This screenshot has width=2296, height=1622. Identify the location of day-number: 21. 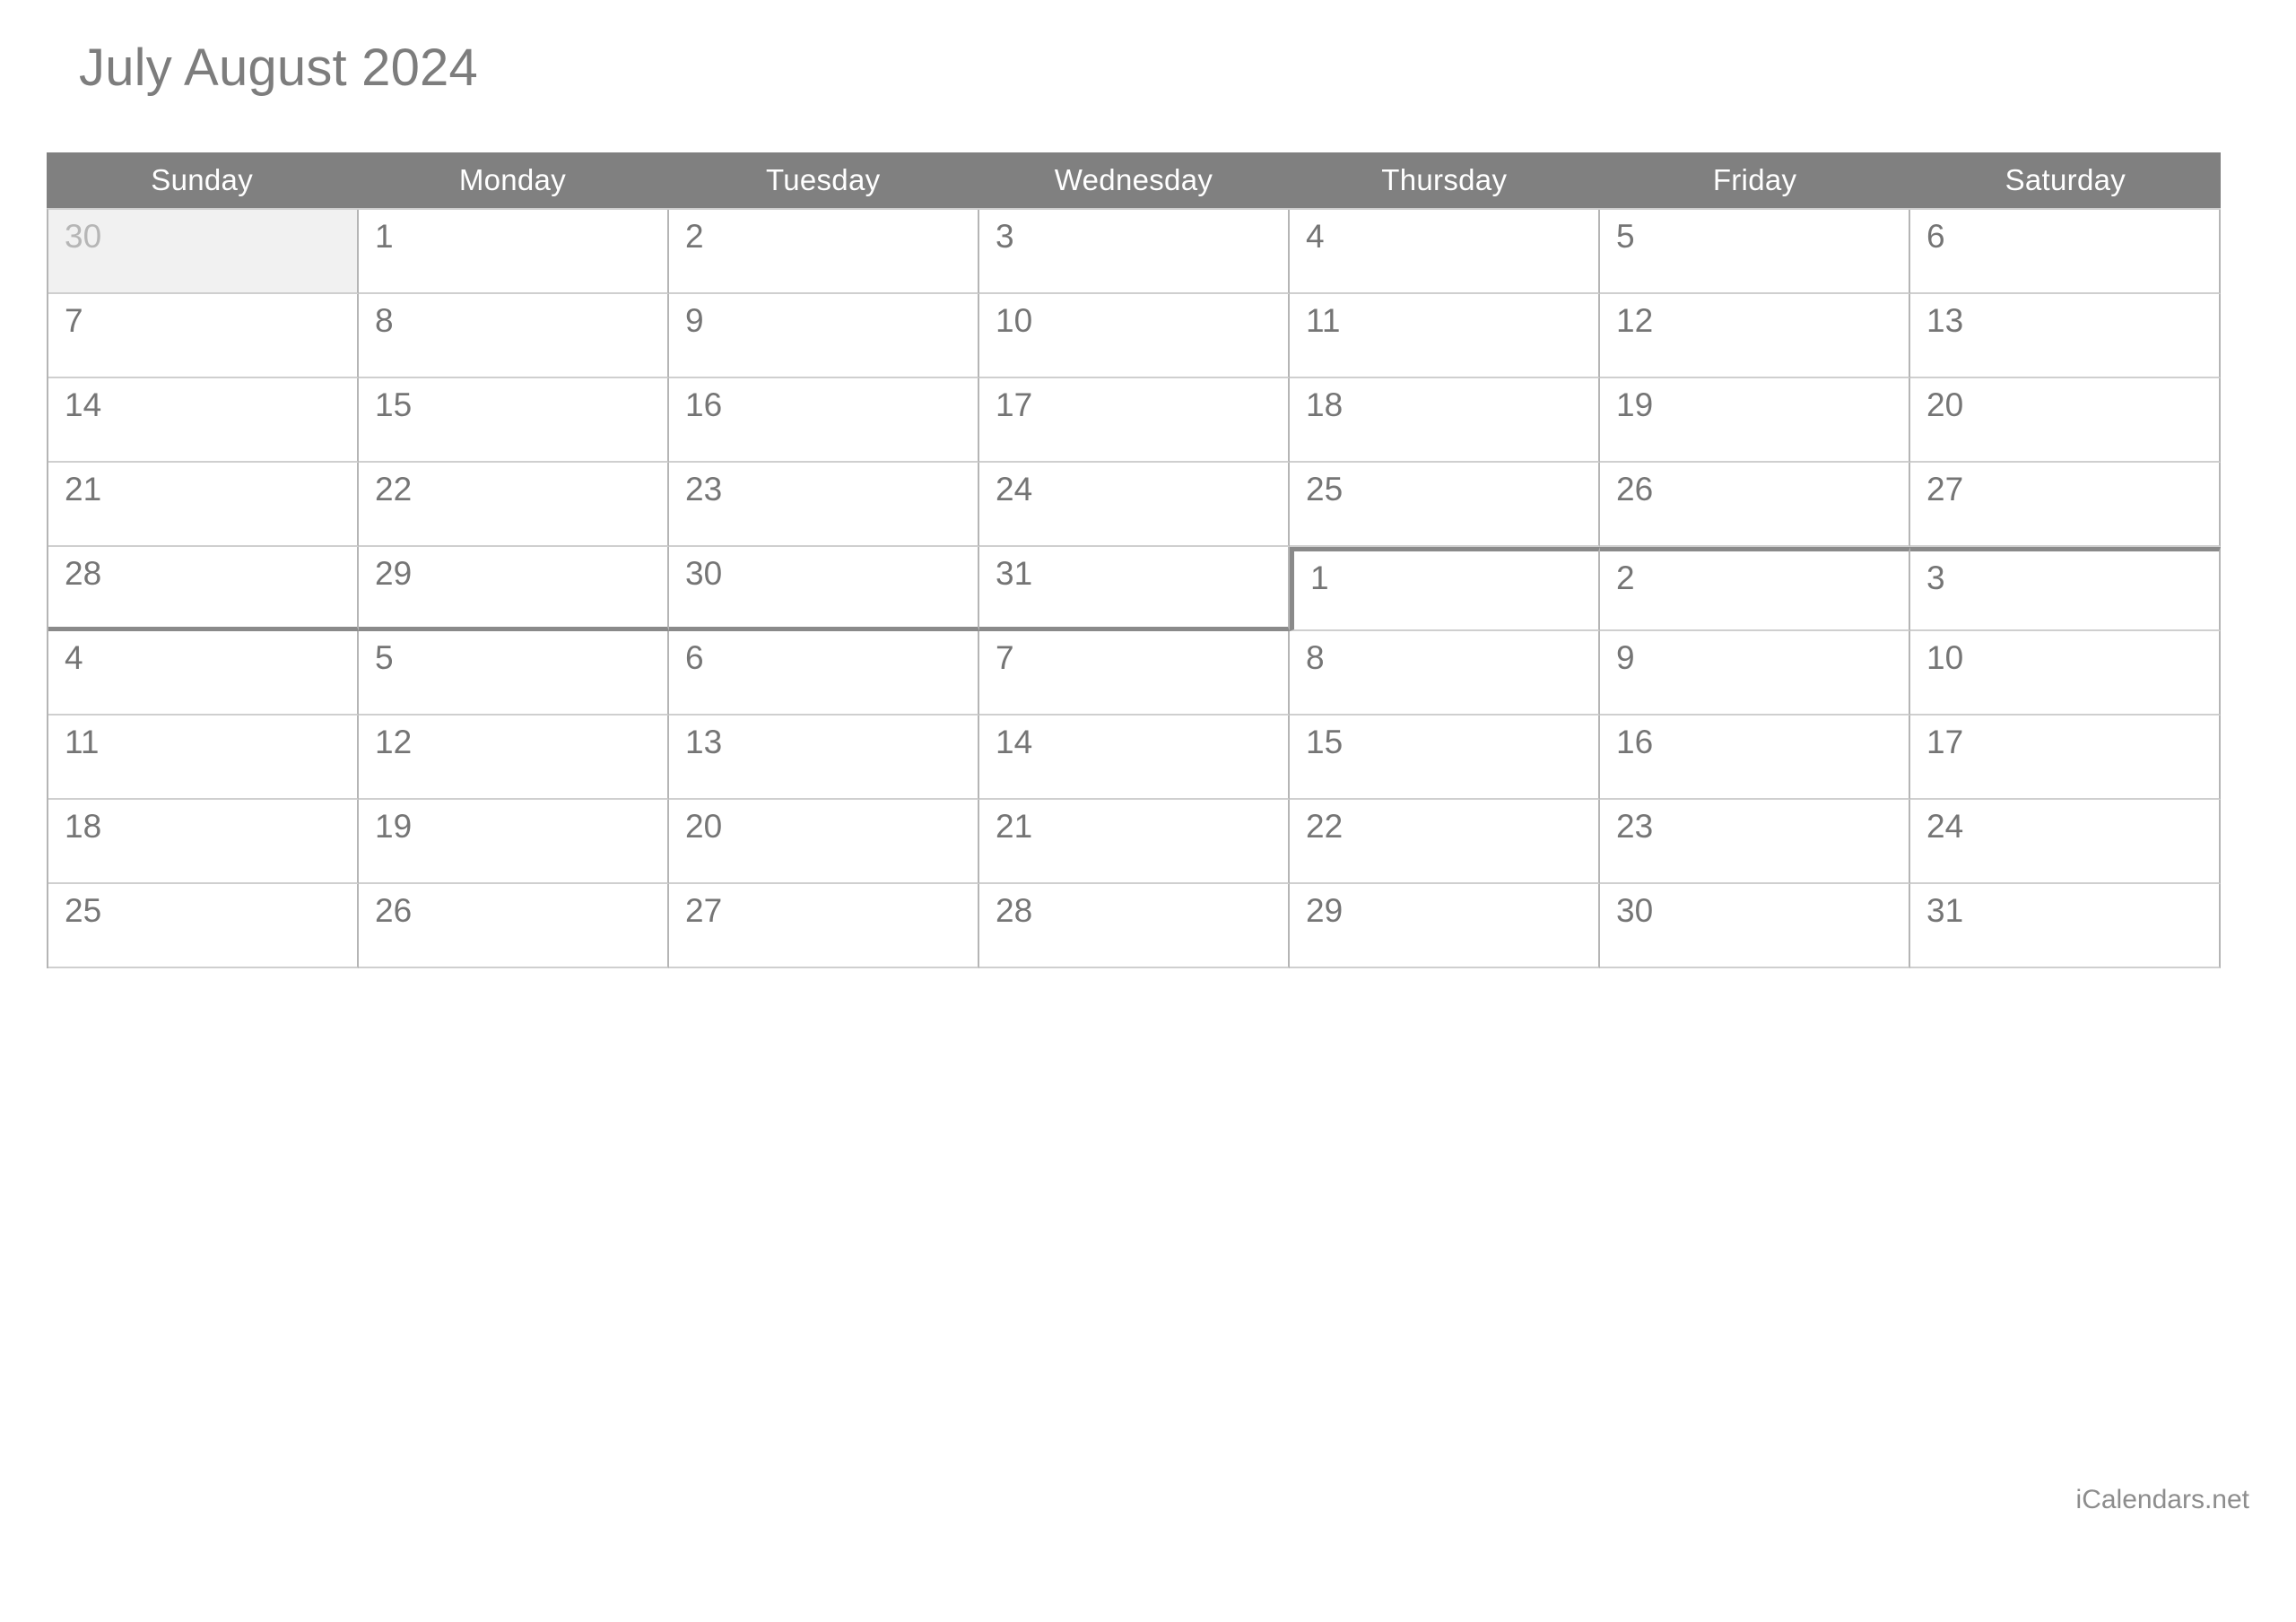
(83, 489).